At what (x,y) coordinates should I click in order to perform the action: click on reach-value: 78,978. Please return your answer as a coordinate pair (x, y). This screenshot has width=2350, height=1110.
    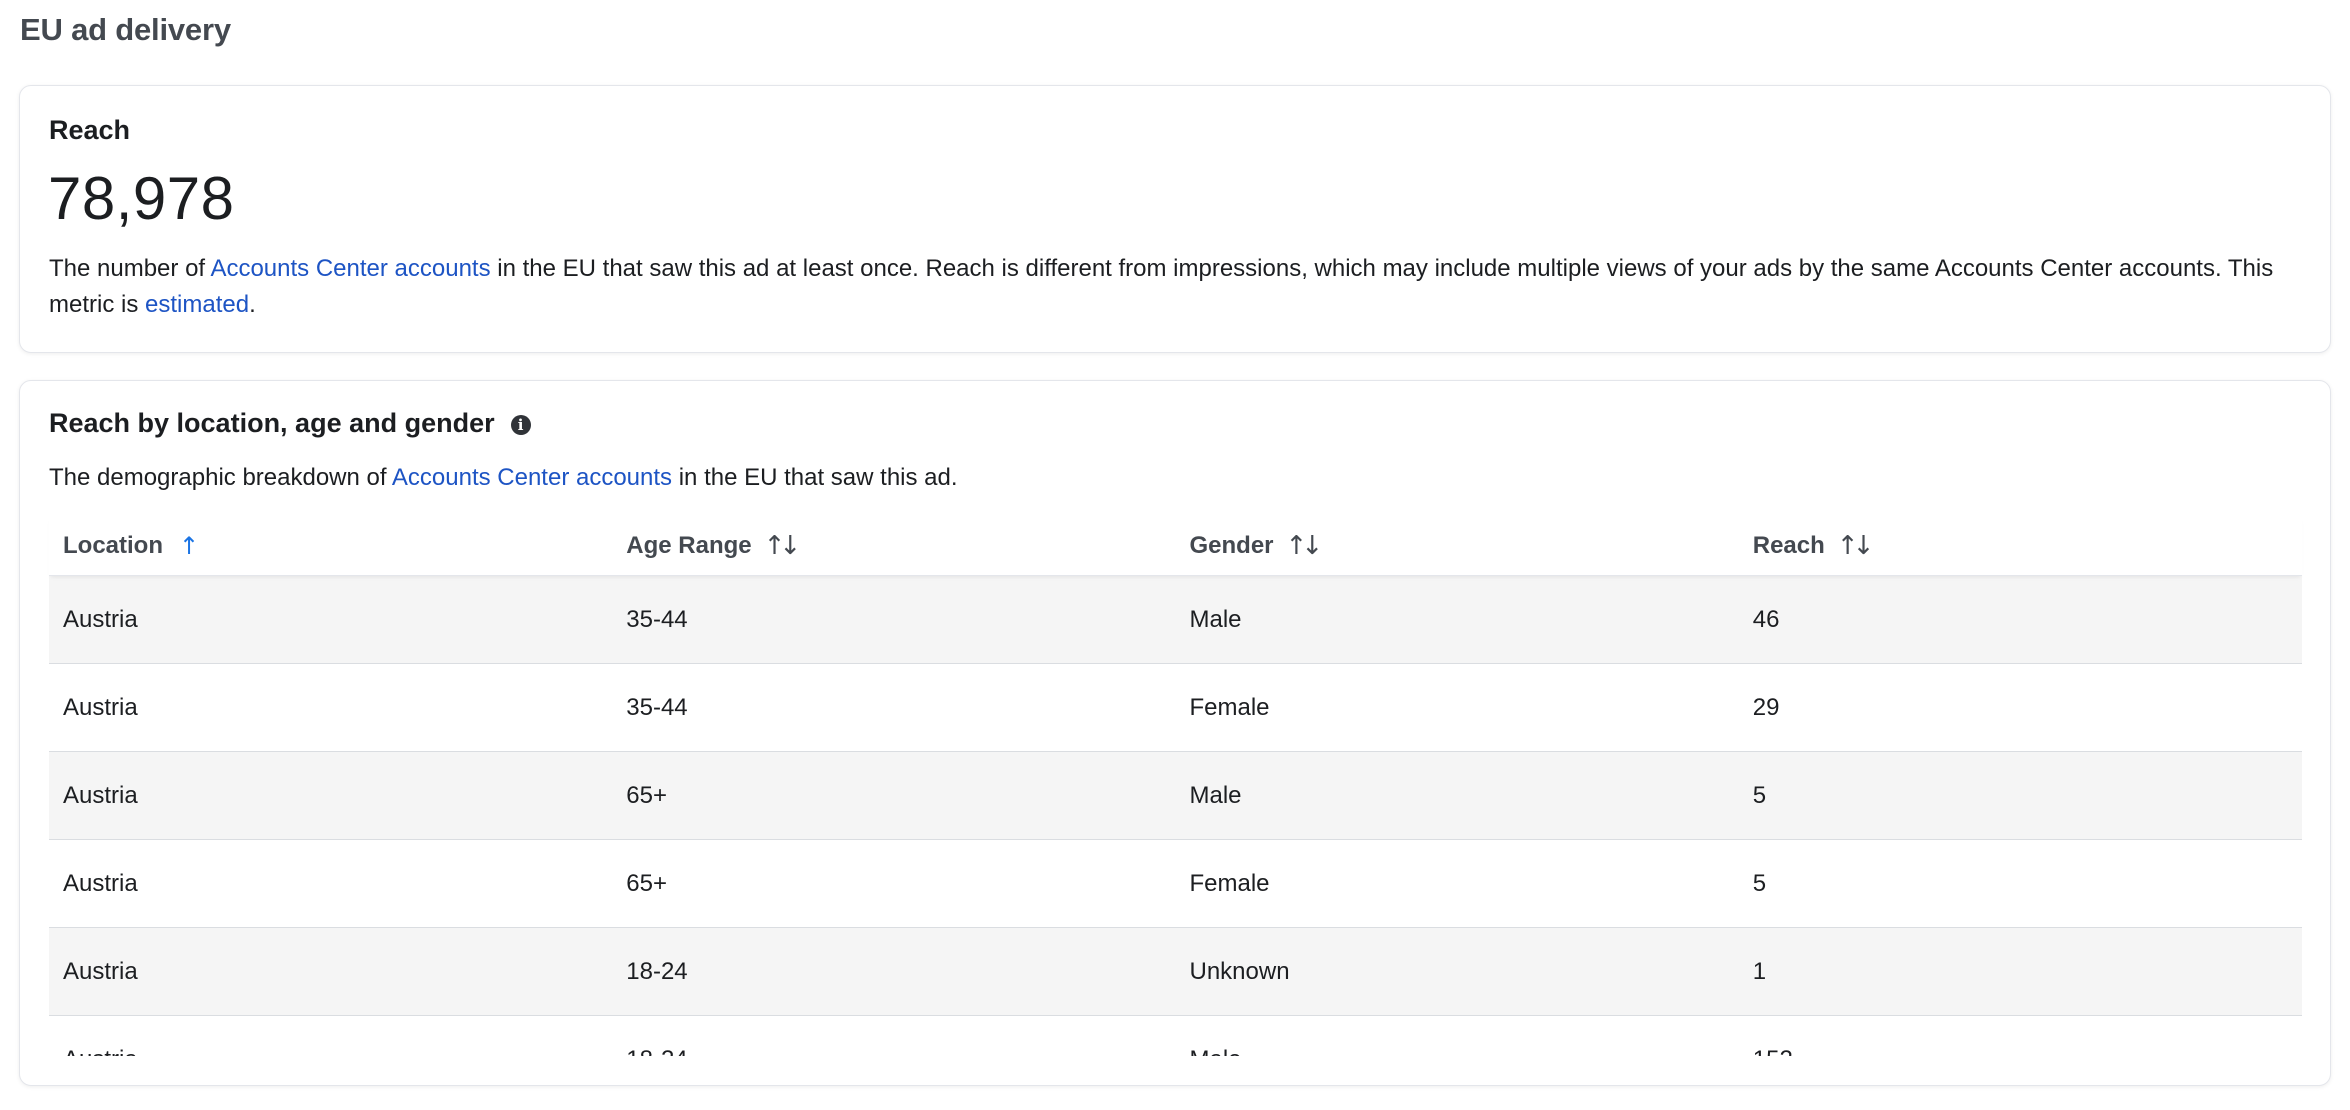
    Looking at the image, I should click on (141, 198).